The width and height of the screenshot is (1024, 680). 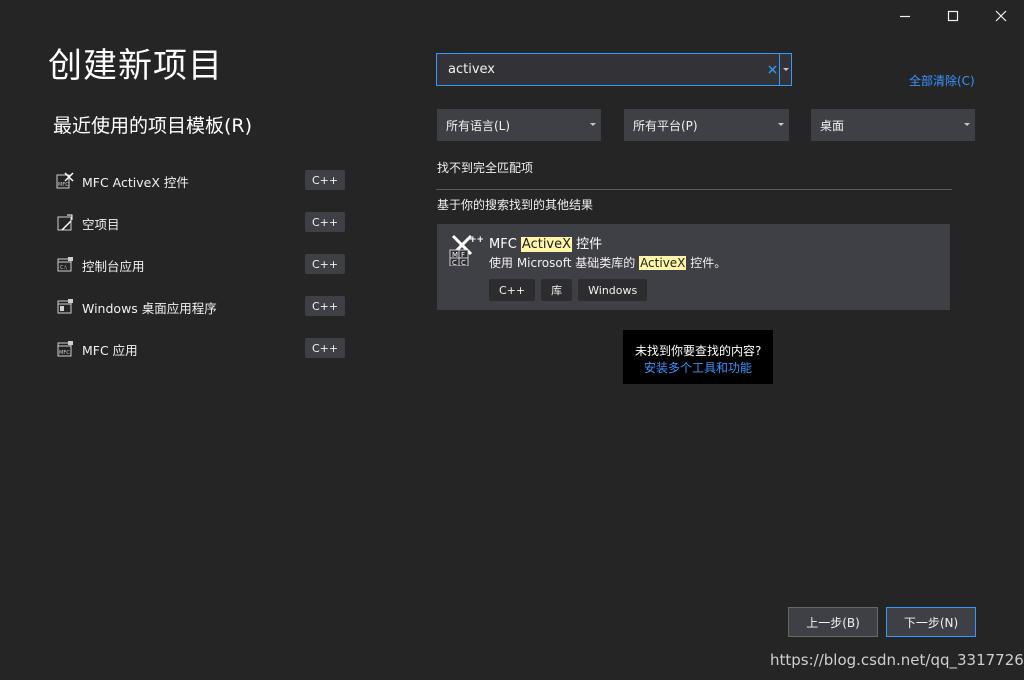 I want to click on recent-item-windows-desktop: Windows 桌面应用程序 C++, so click(x=200, y=307).